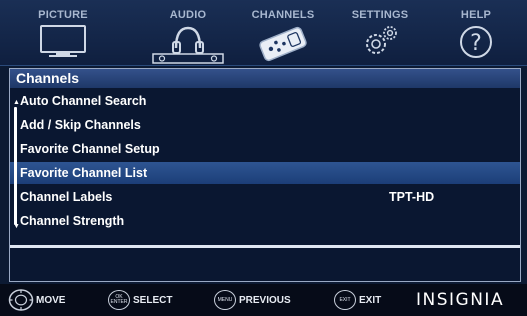 The width and height of the screenshot is (527, 316). What do you see at coordinates (370, 300) in the screenshot?
I see `hint-exit-label: EXIT` at bounding box center [370, 300].